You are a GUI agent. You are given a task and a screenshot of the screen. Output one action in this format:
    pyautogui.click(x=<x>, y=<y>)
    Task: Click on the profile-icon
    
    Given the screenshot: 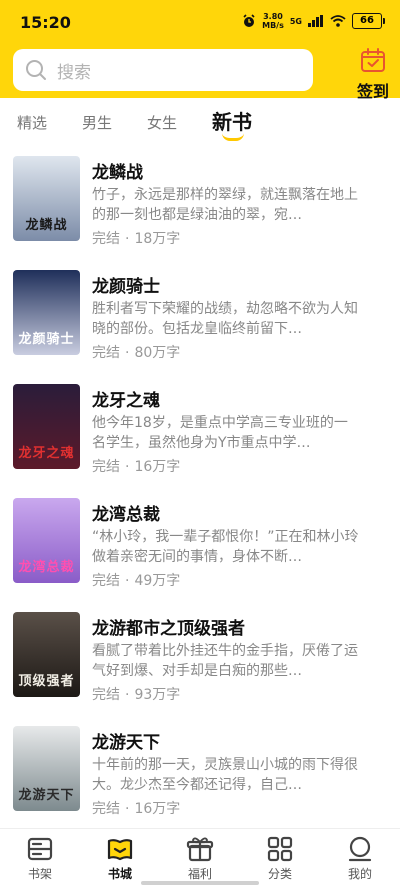 What is the action you would take?
    pyautogui.click(x=360, y=849)
    